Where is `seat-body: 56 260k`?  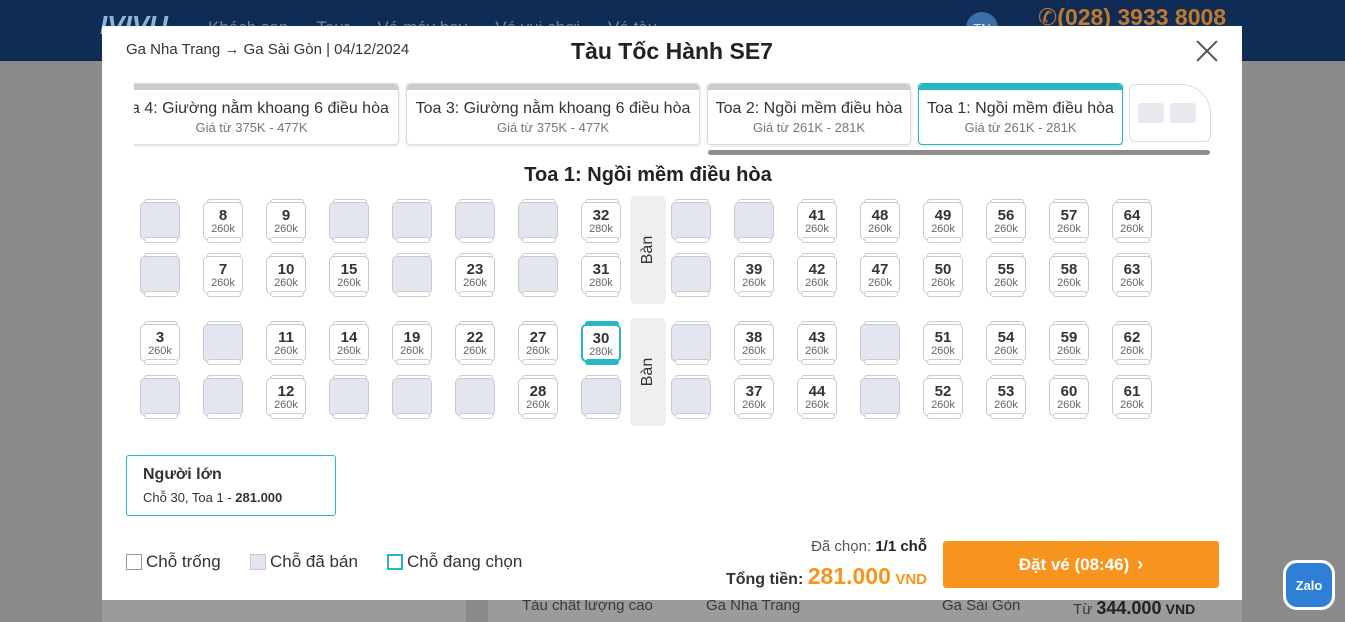
seat-body: 56 260k is located at coordinates (1006, 221).